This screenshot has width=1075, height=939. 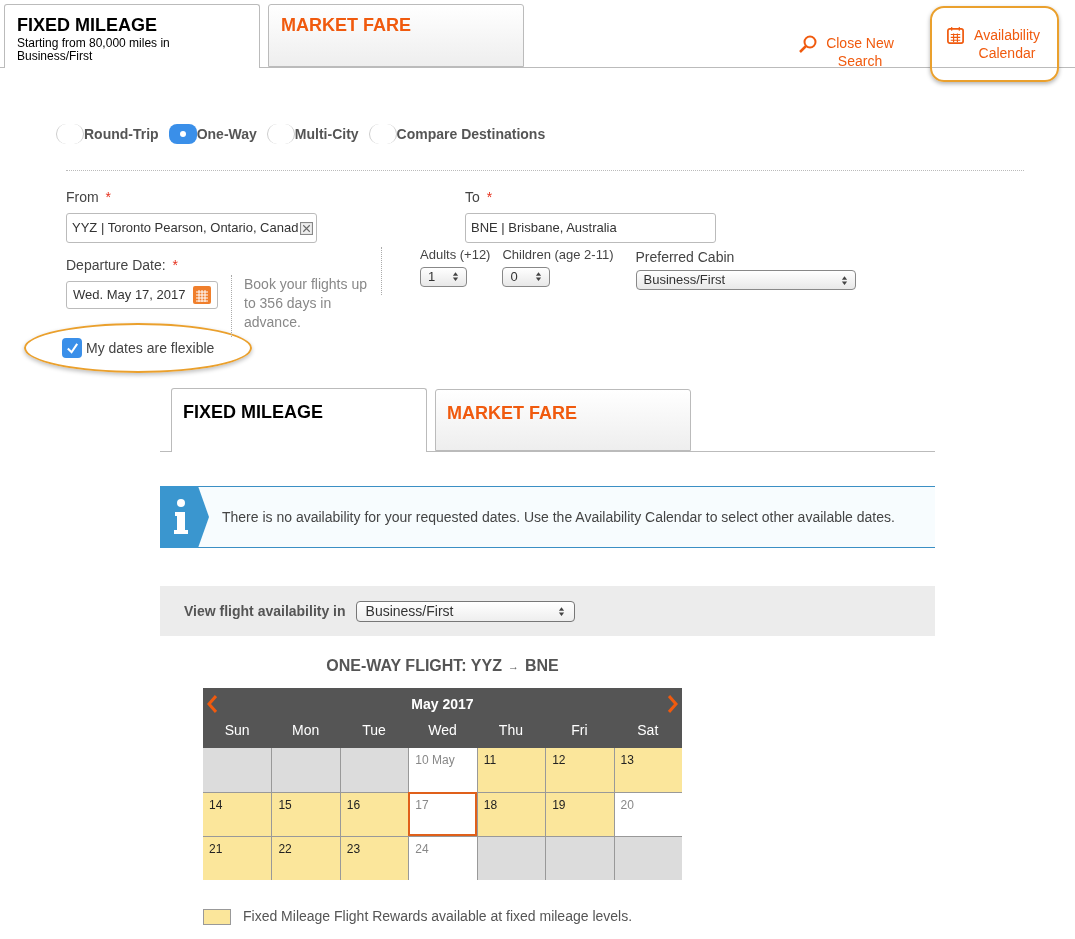 I want to click on weekday-label: Tue, so click(x=374, y=730).